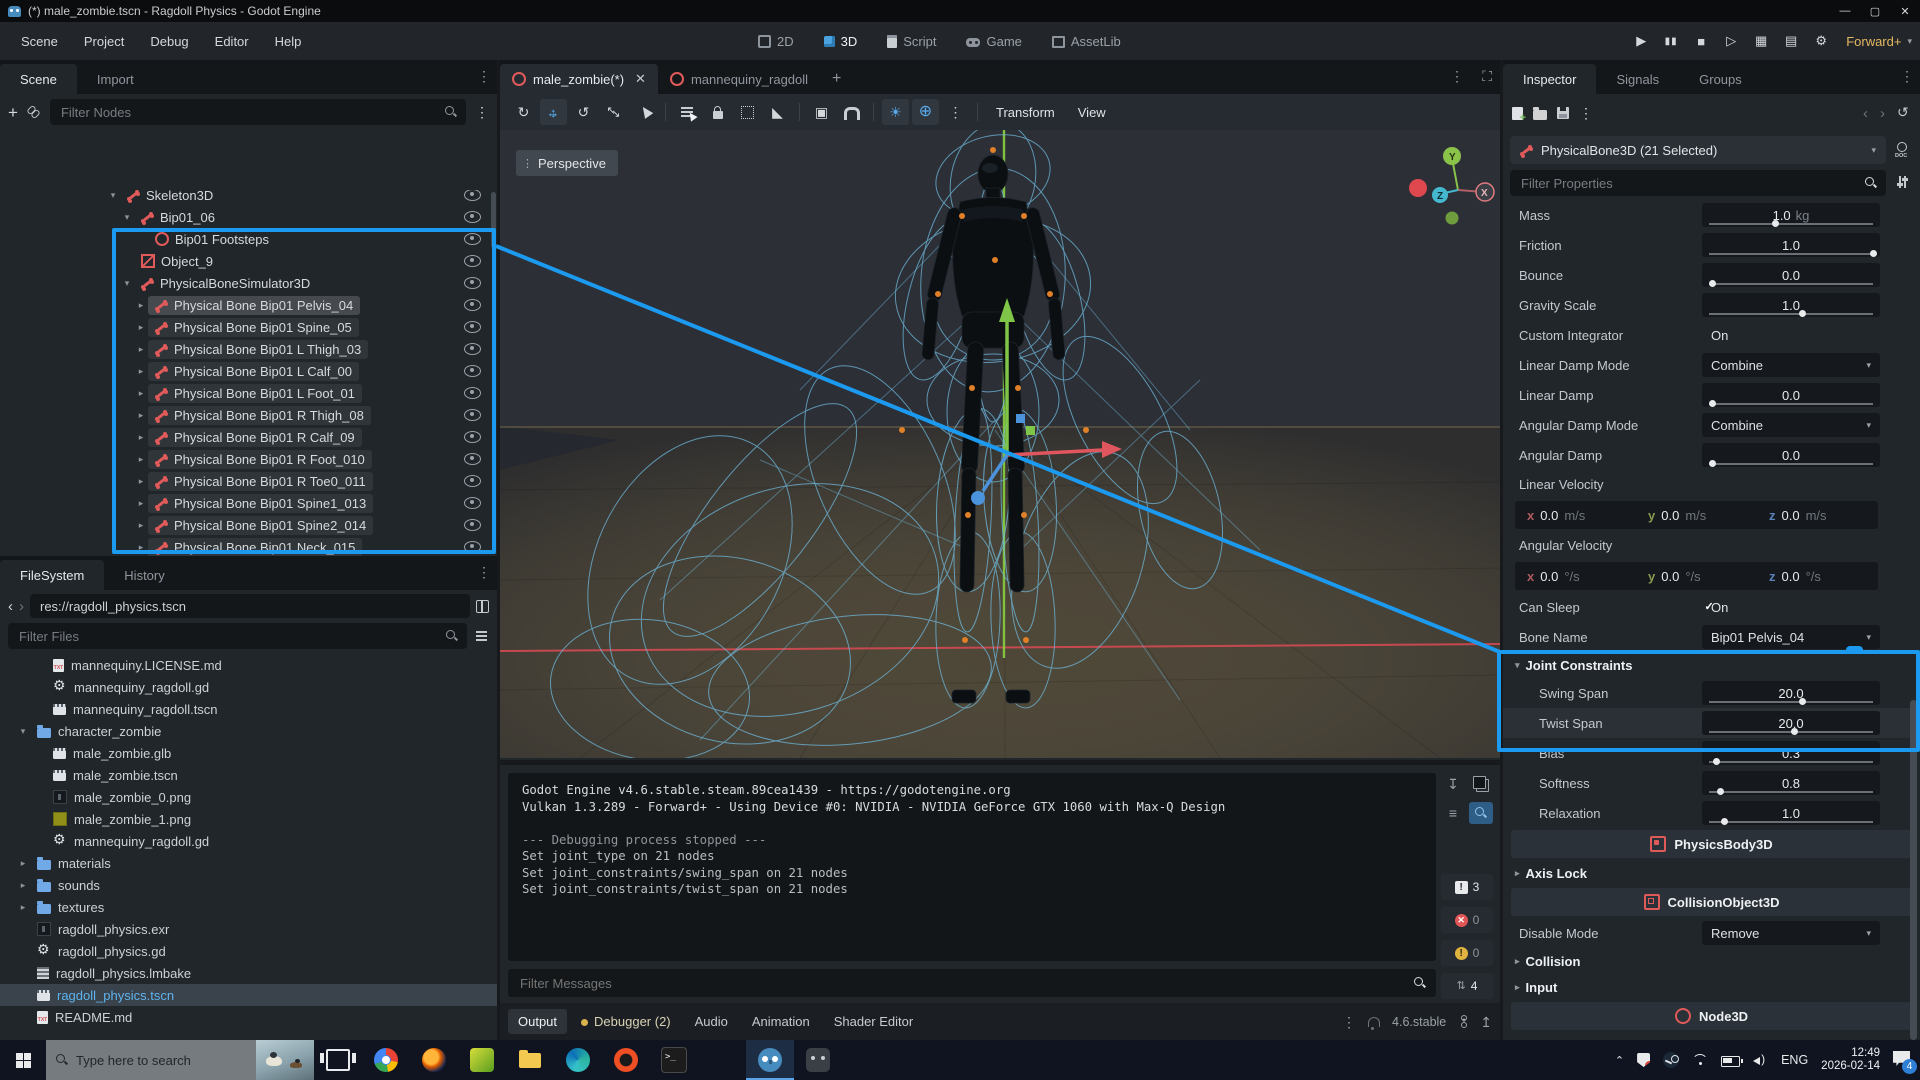 This screenshot has width=1920, height=1080. I want to click on expand-viewport-icon: ⛶, so click(1487, 76).